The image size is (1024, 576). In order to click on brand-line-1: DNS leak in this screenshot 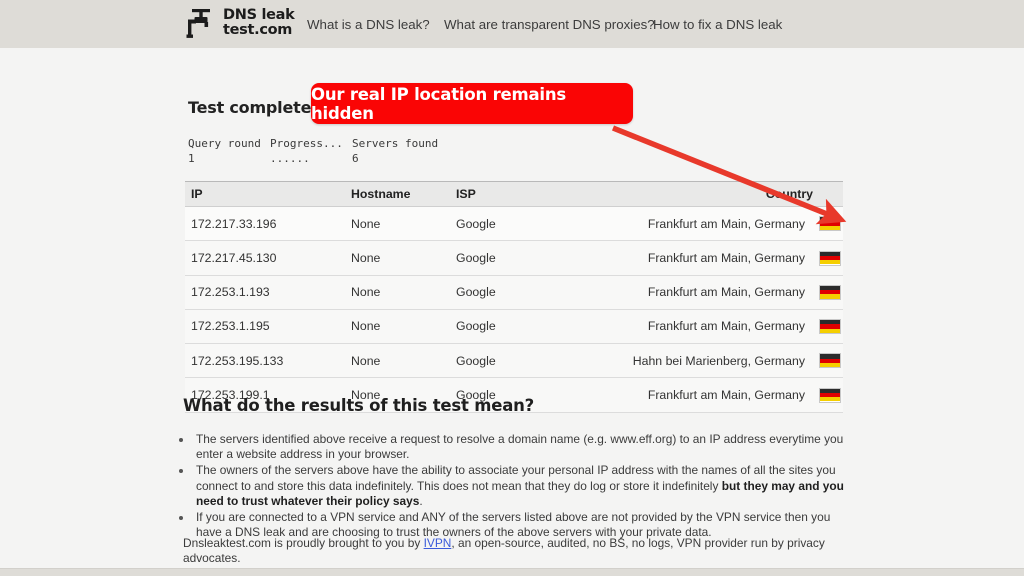, I will do `click(259, 15)`.